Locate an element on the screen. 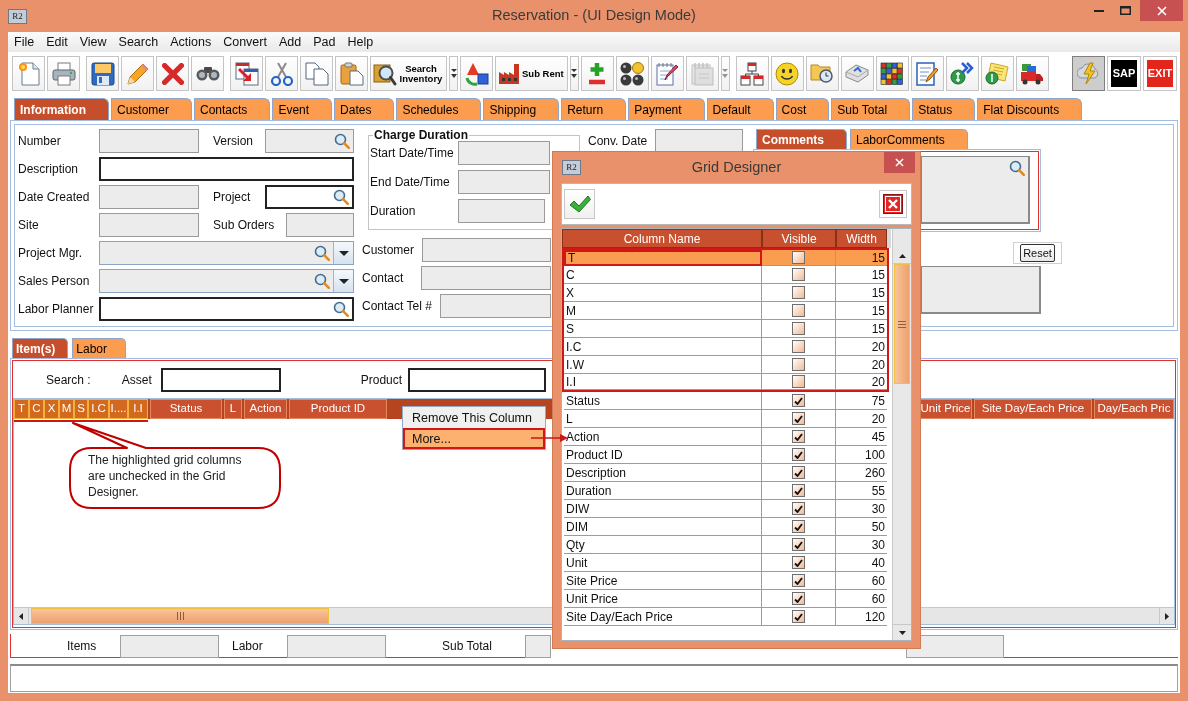 This screenshot has height=701, width=1188. menu-item: Help is located at coordinates (360, 42).